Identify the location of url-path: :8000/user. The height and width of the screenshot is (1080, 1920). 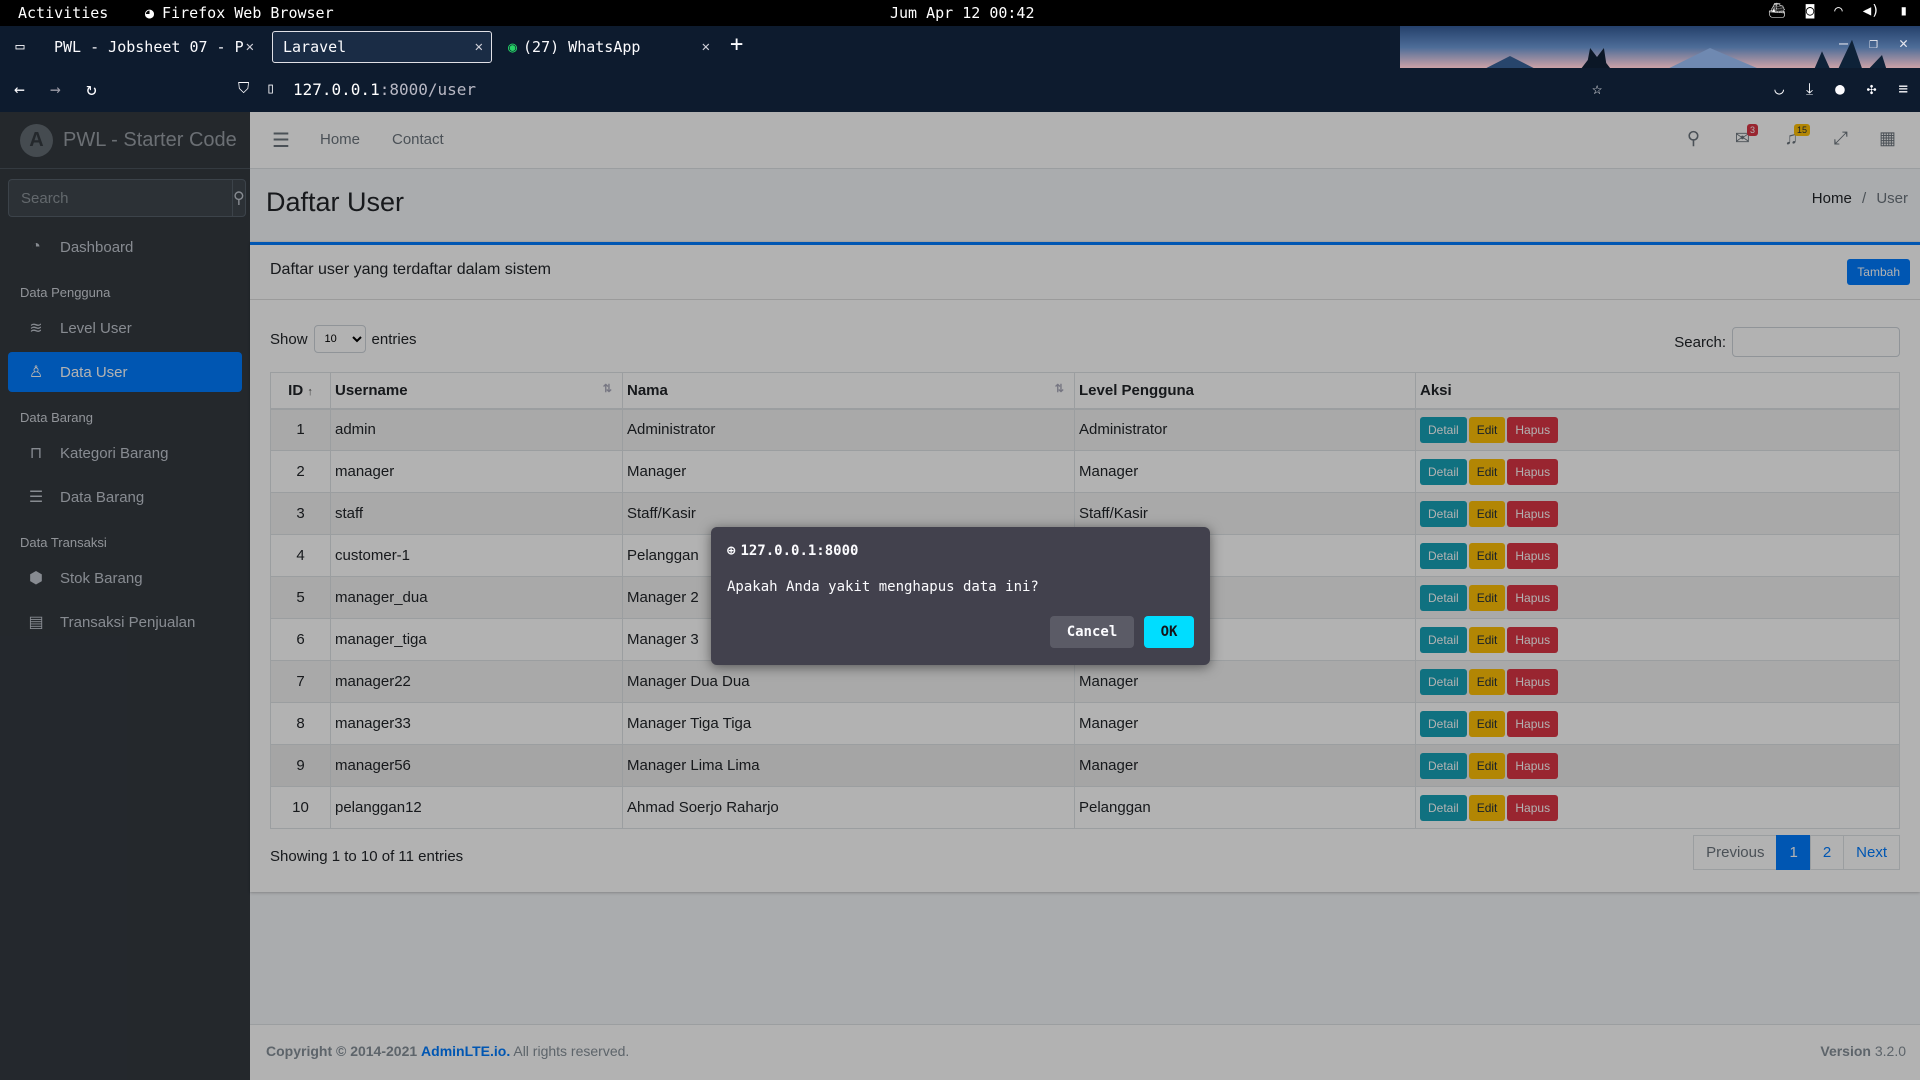
(428, 89).